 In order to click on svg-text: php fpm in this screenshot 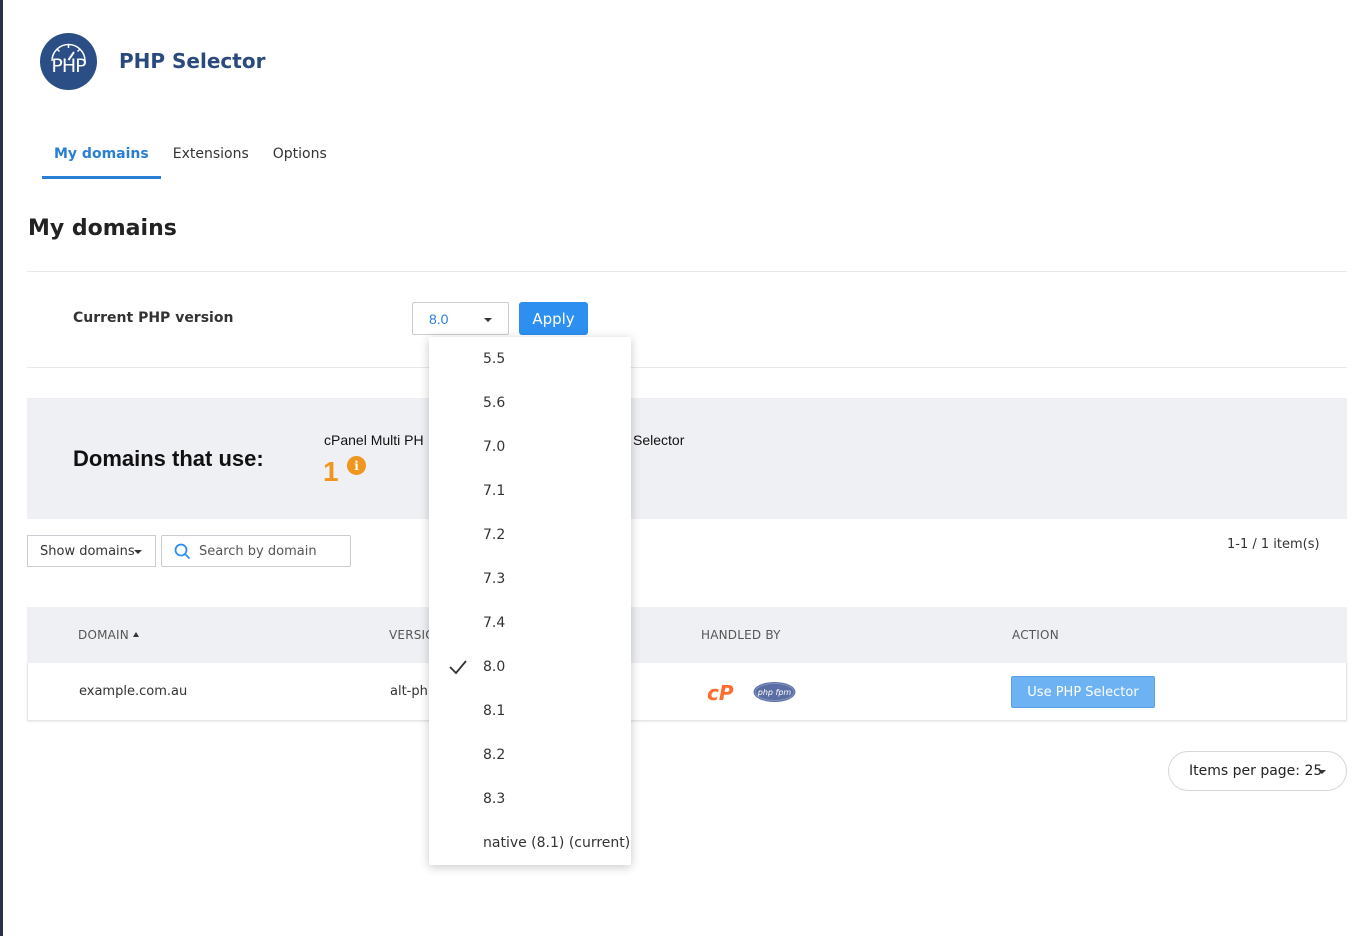, I will do `click(774, 692)`.